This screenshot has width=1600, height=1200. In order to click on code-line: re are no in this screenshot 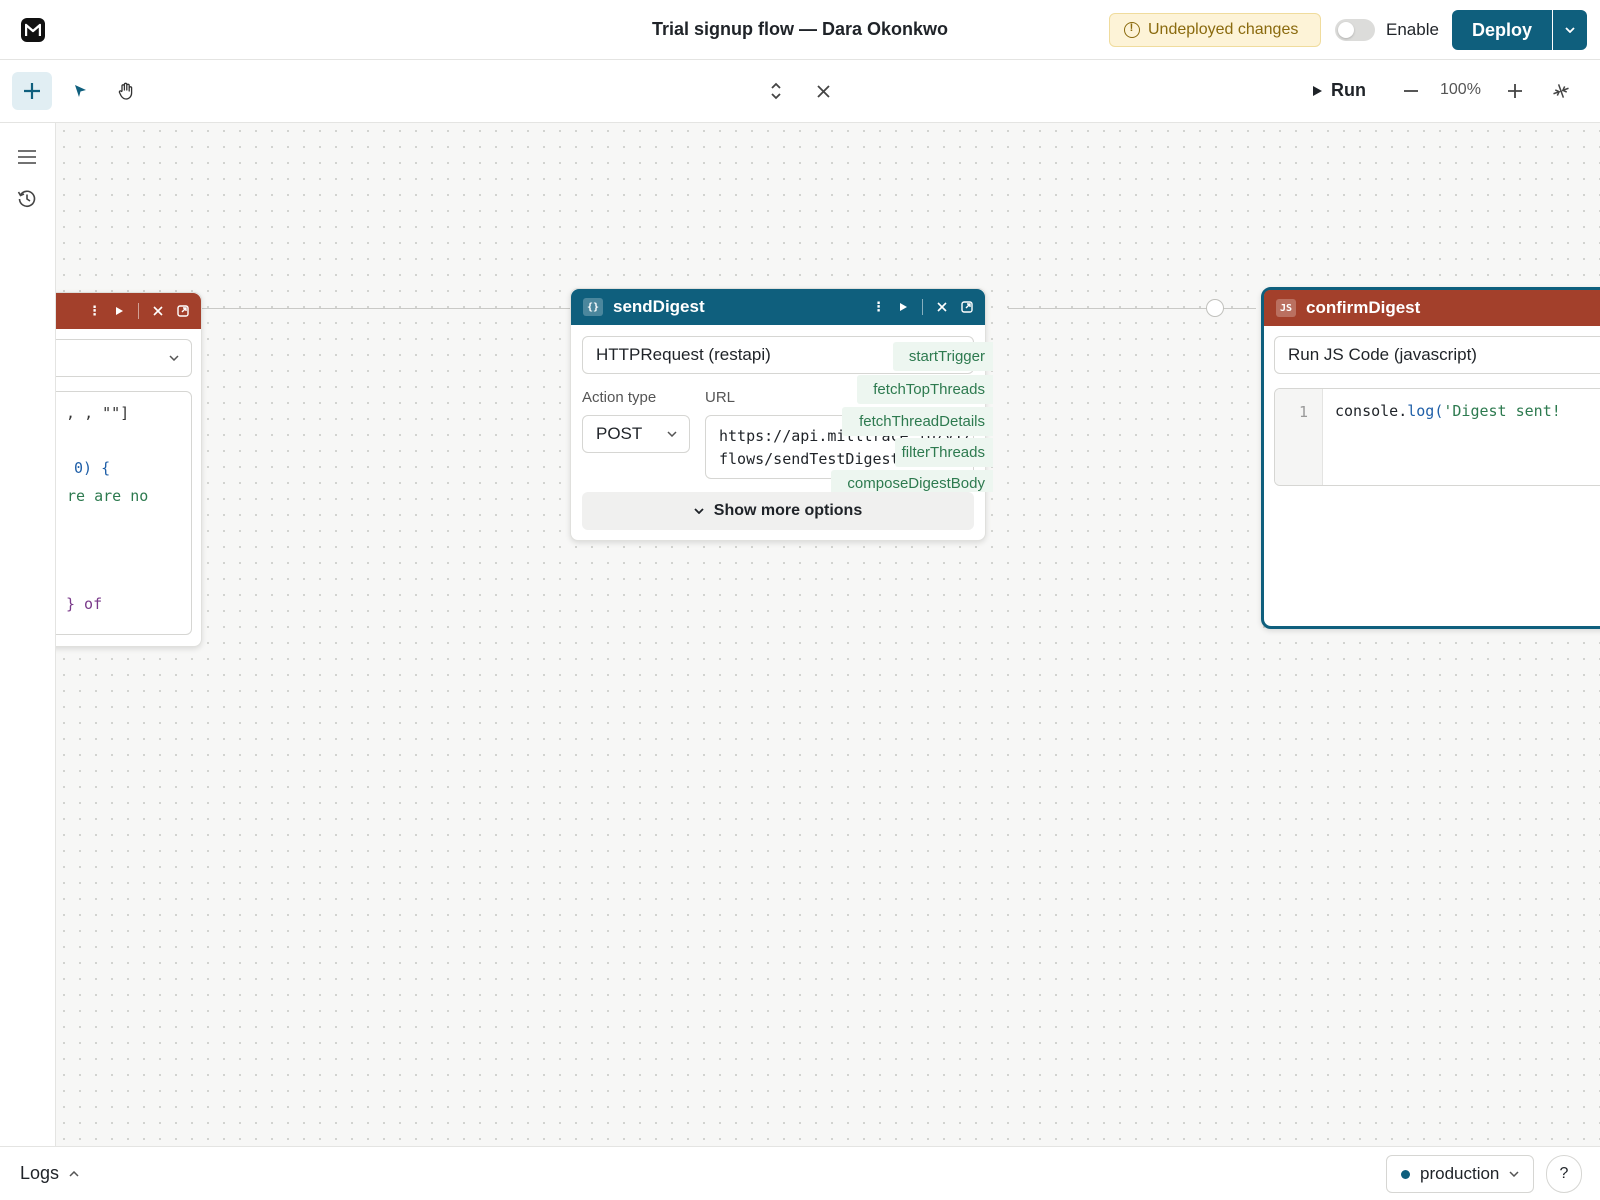, I will do `click(108, 496)`.